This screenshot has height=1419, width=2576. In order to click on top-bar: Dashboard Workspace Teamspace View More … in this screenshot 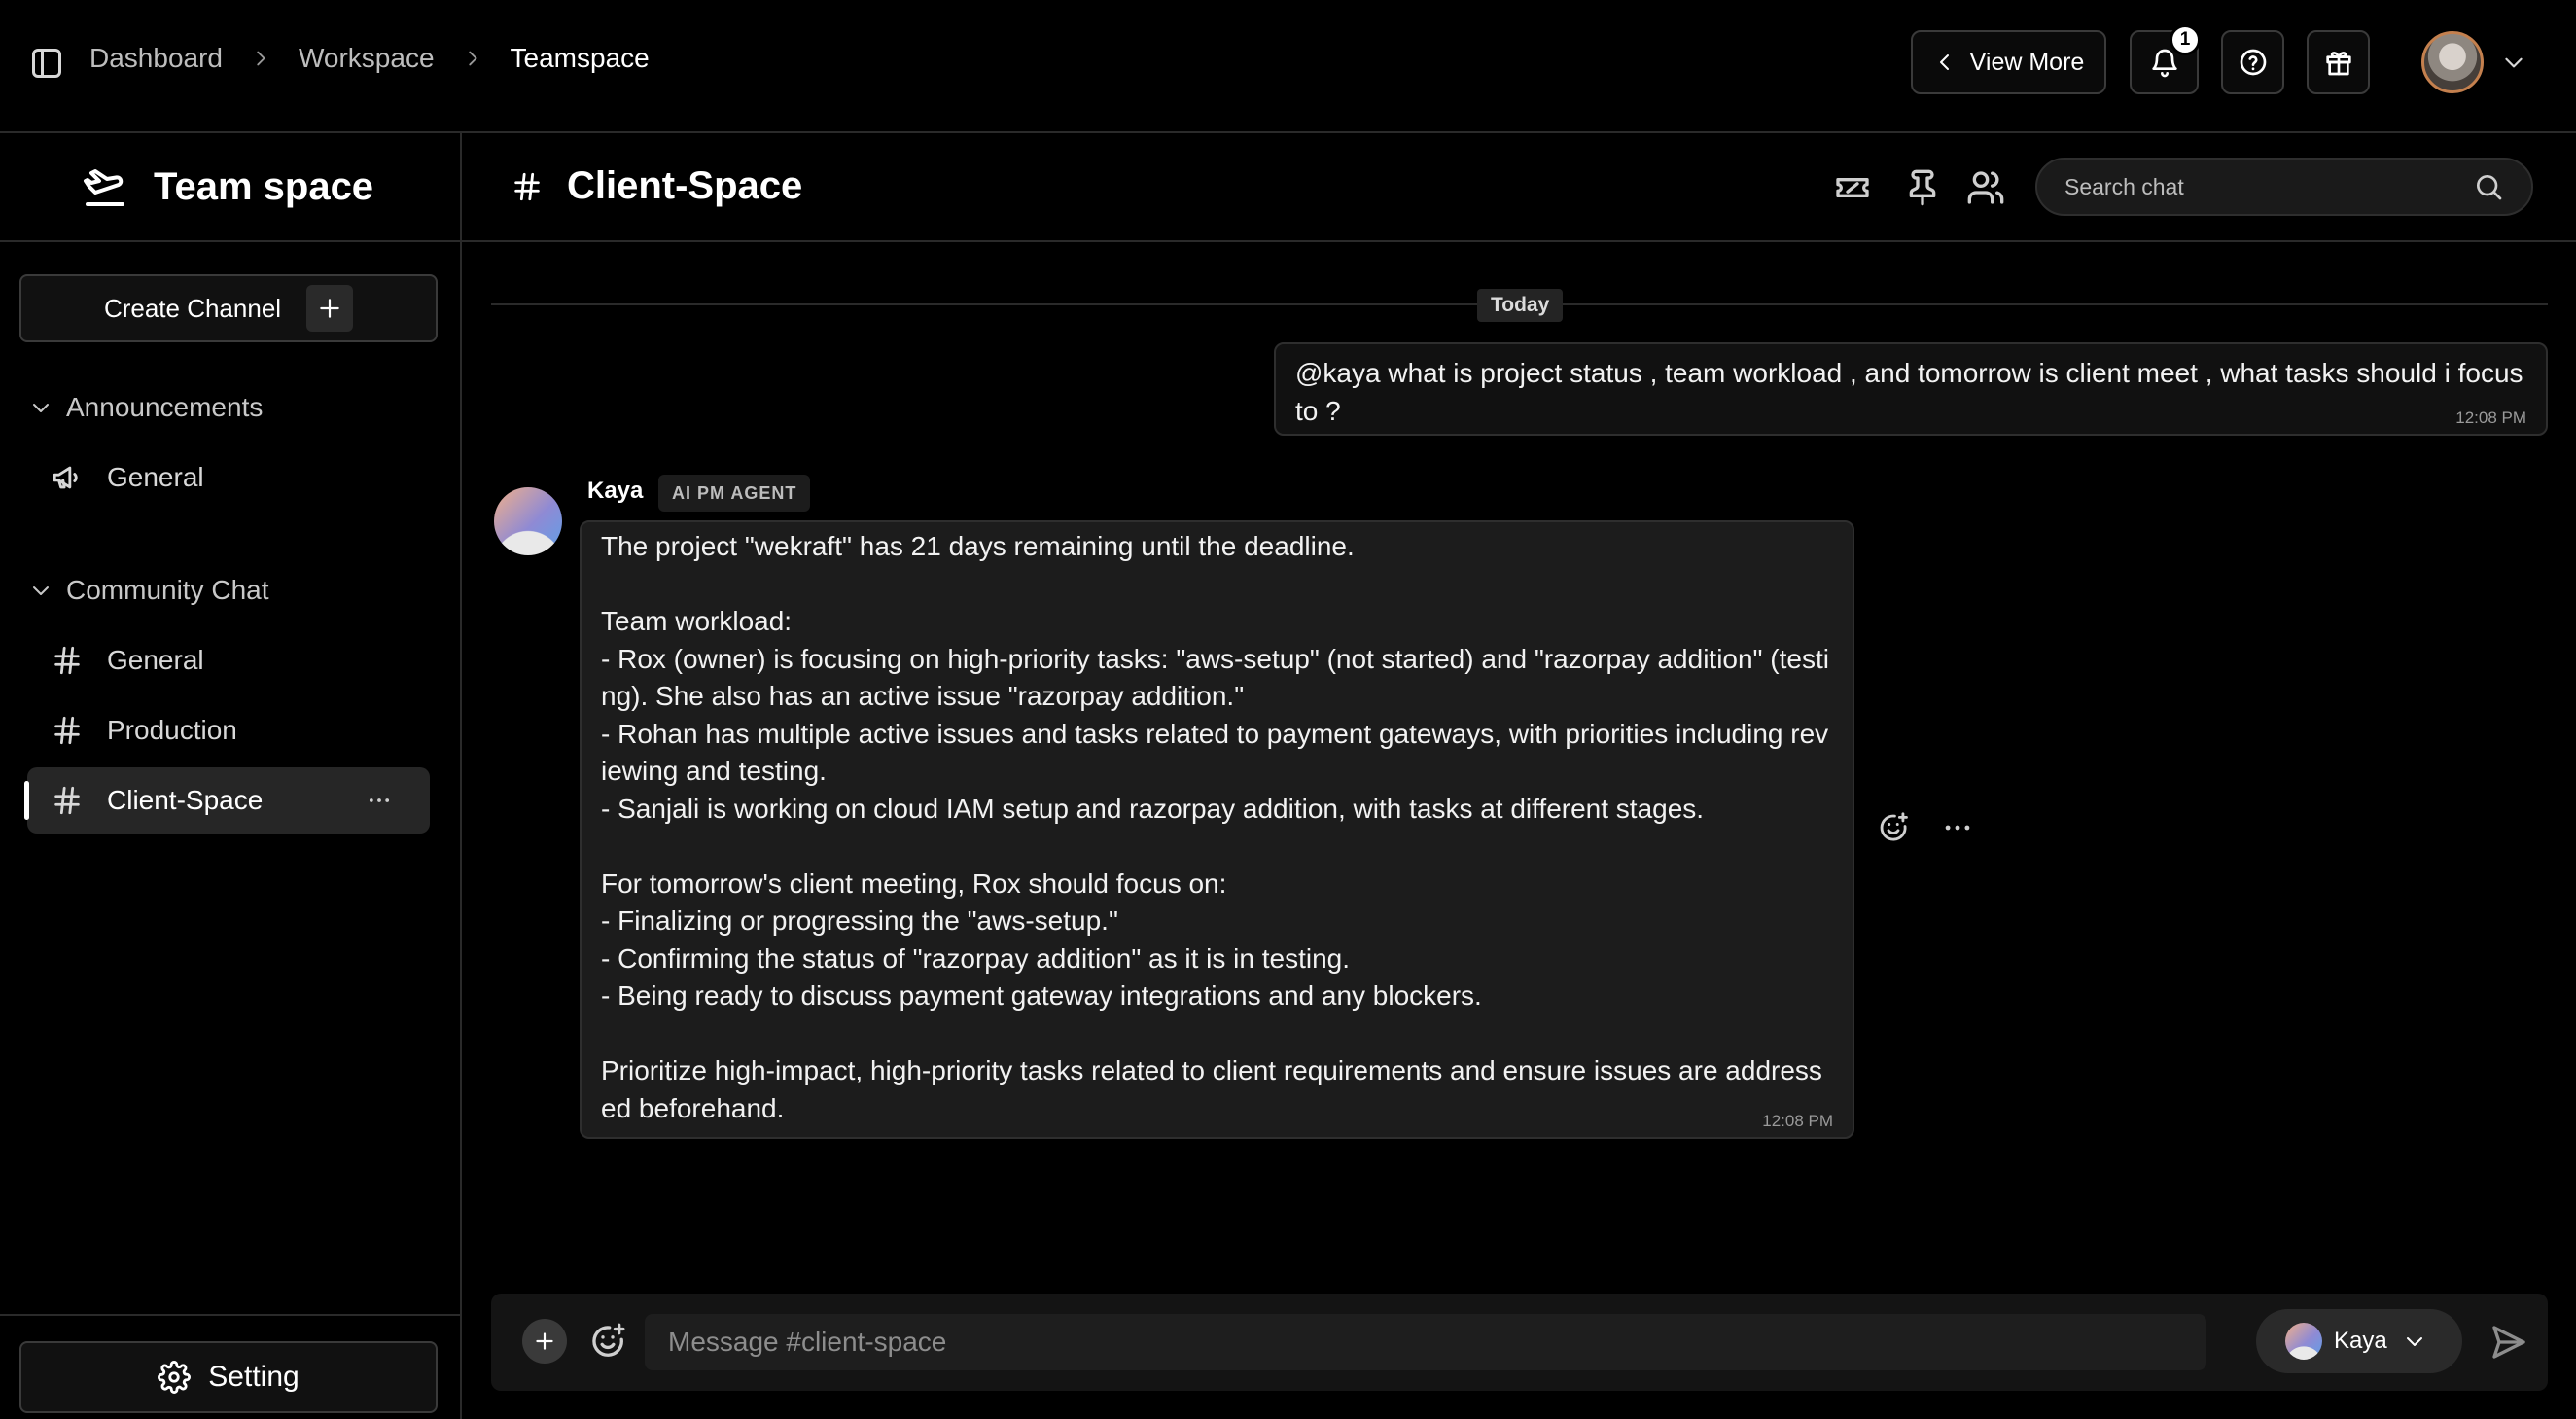, I will do `click(1288, 66)`.